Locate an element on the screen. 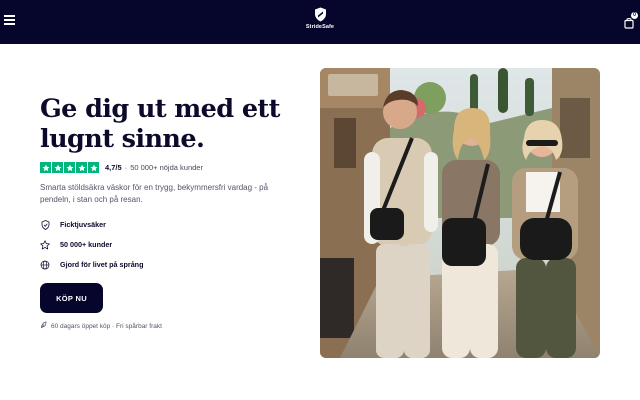 This screenshot has width=640, height=400. feature-label: 50 000+ kunder is located at coordinates (86, 244).